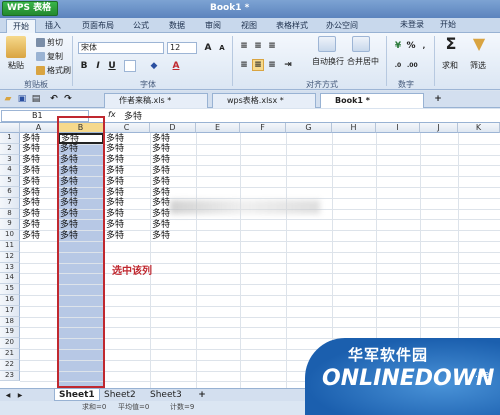  Describe the element at coordinates (272, 65) in the screenshot. I see `align-right-icon: ≡` at that location.